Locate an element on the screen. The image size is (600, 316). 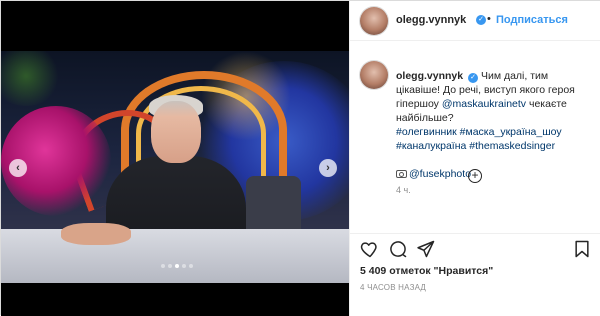
carousel-next-button: › is located at coordinates (328, 168).